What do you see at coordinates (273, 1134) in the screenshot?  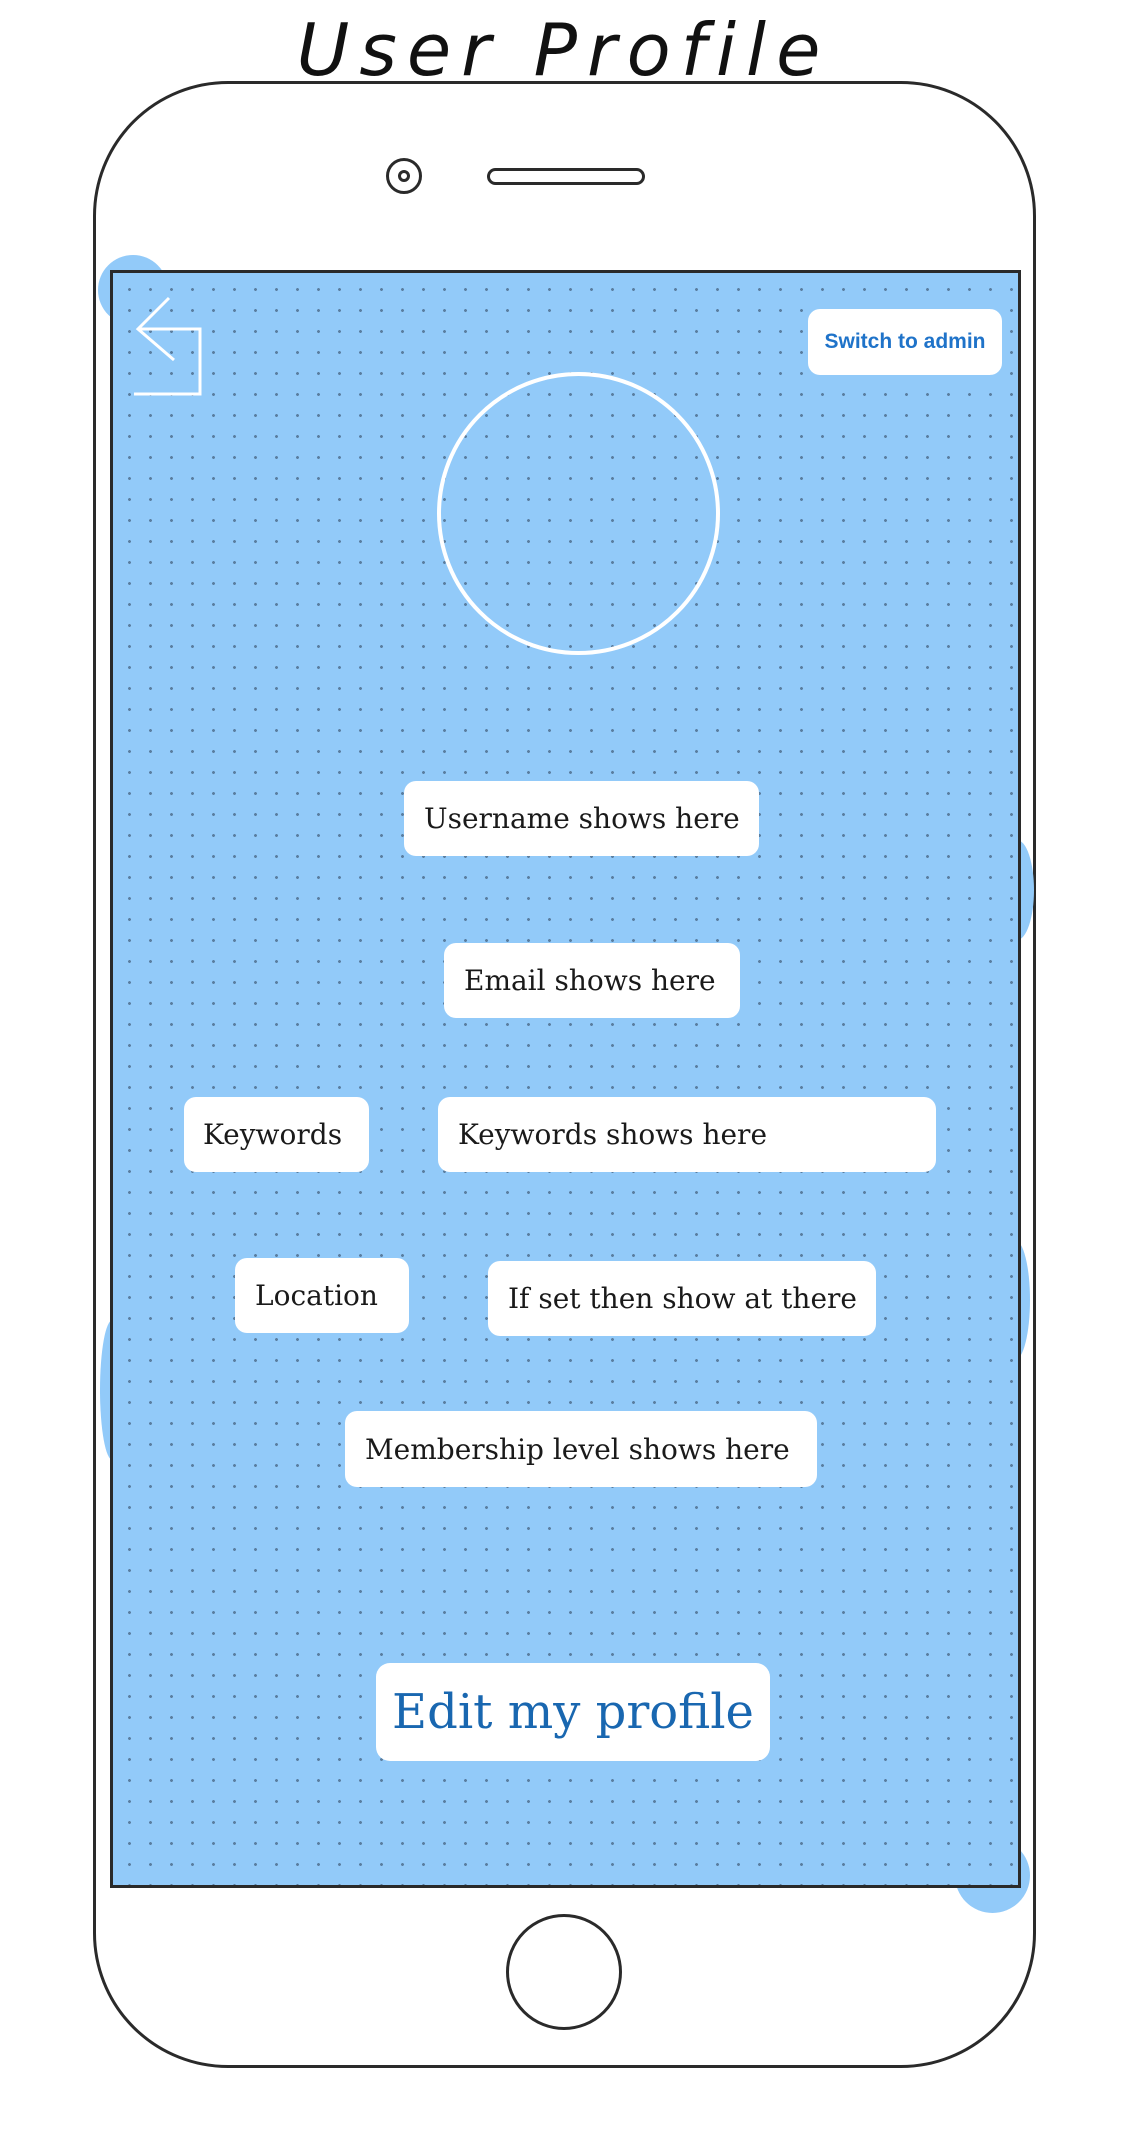 I see `keywords-label-text: Keywords` at bounding box center [273, 1134].